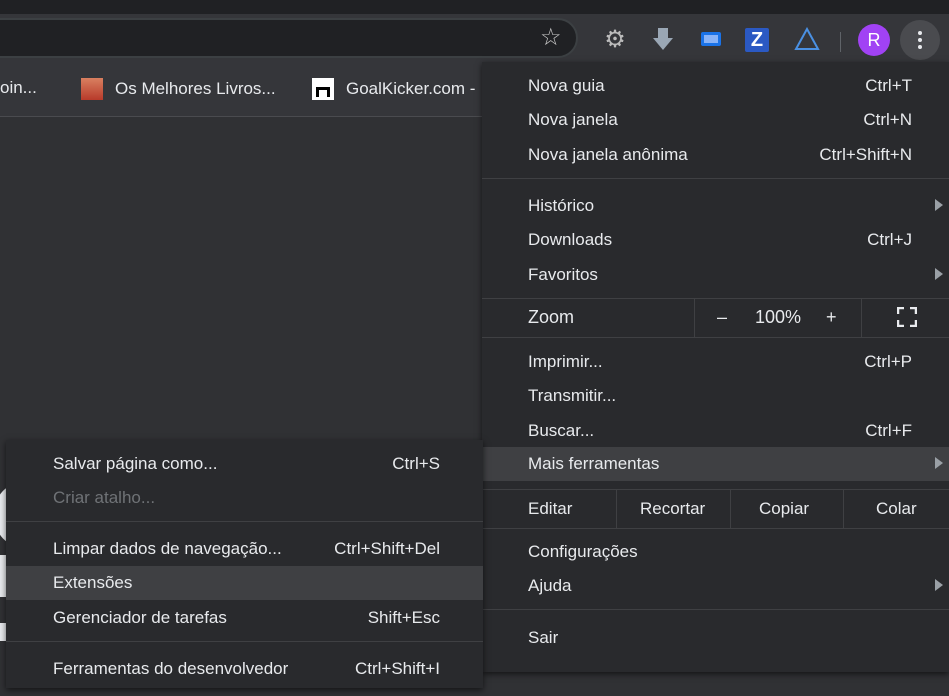 This screenshot has height=696, width=949. I want to click on menu-item-label: Nova janela anônima, so click(608, 154).